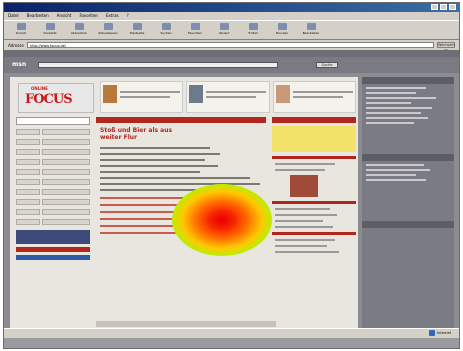 The image size is (463, 351). I want to click on brand-name: FOCUS, so click(49, 99).